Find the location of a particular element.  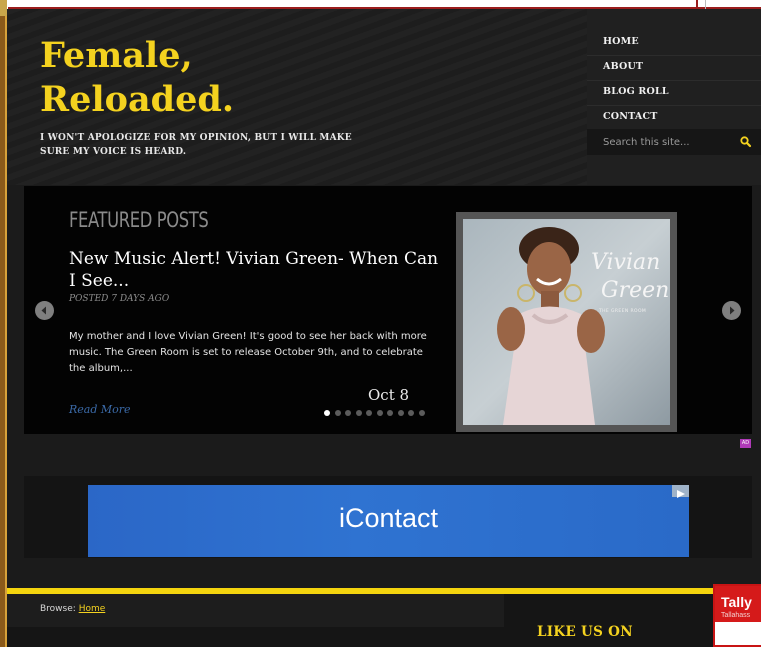

nav-item-about: ABOUT is located at coordinates (623, 66).